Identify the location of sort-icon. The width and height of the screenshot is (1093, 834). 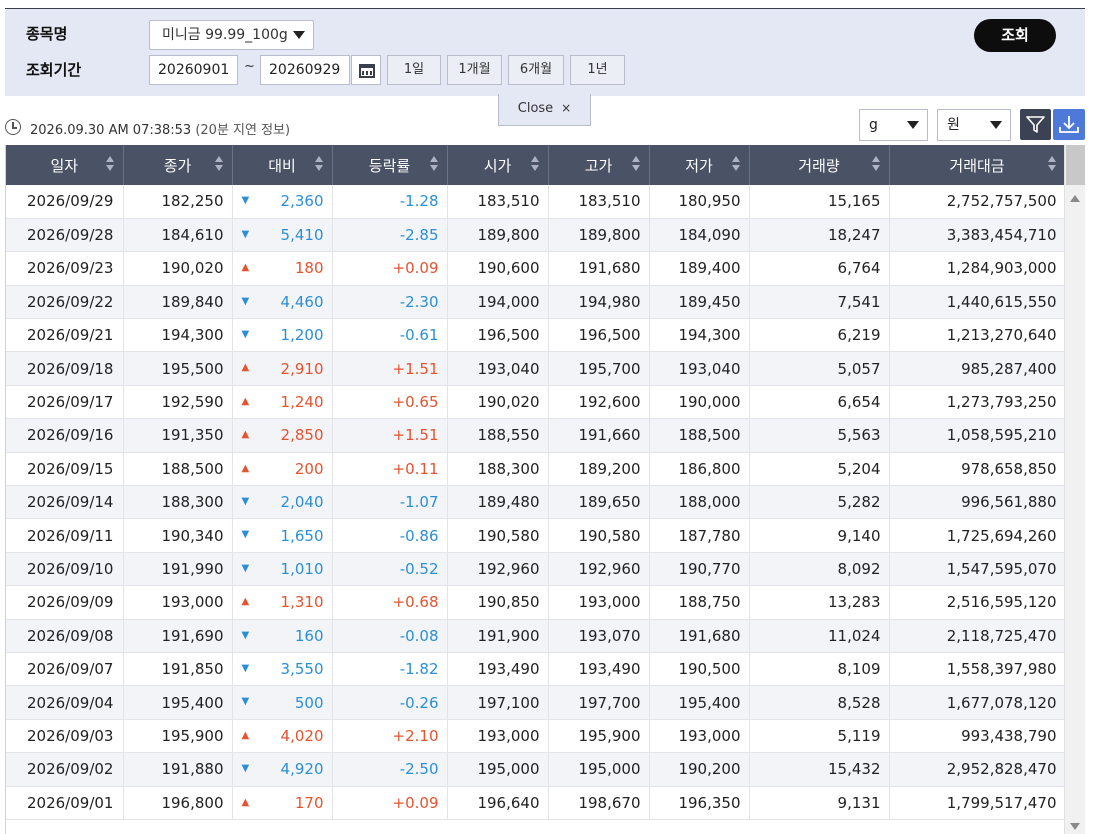
(534, 164).